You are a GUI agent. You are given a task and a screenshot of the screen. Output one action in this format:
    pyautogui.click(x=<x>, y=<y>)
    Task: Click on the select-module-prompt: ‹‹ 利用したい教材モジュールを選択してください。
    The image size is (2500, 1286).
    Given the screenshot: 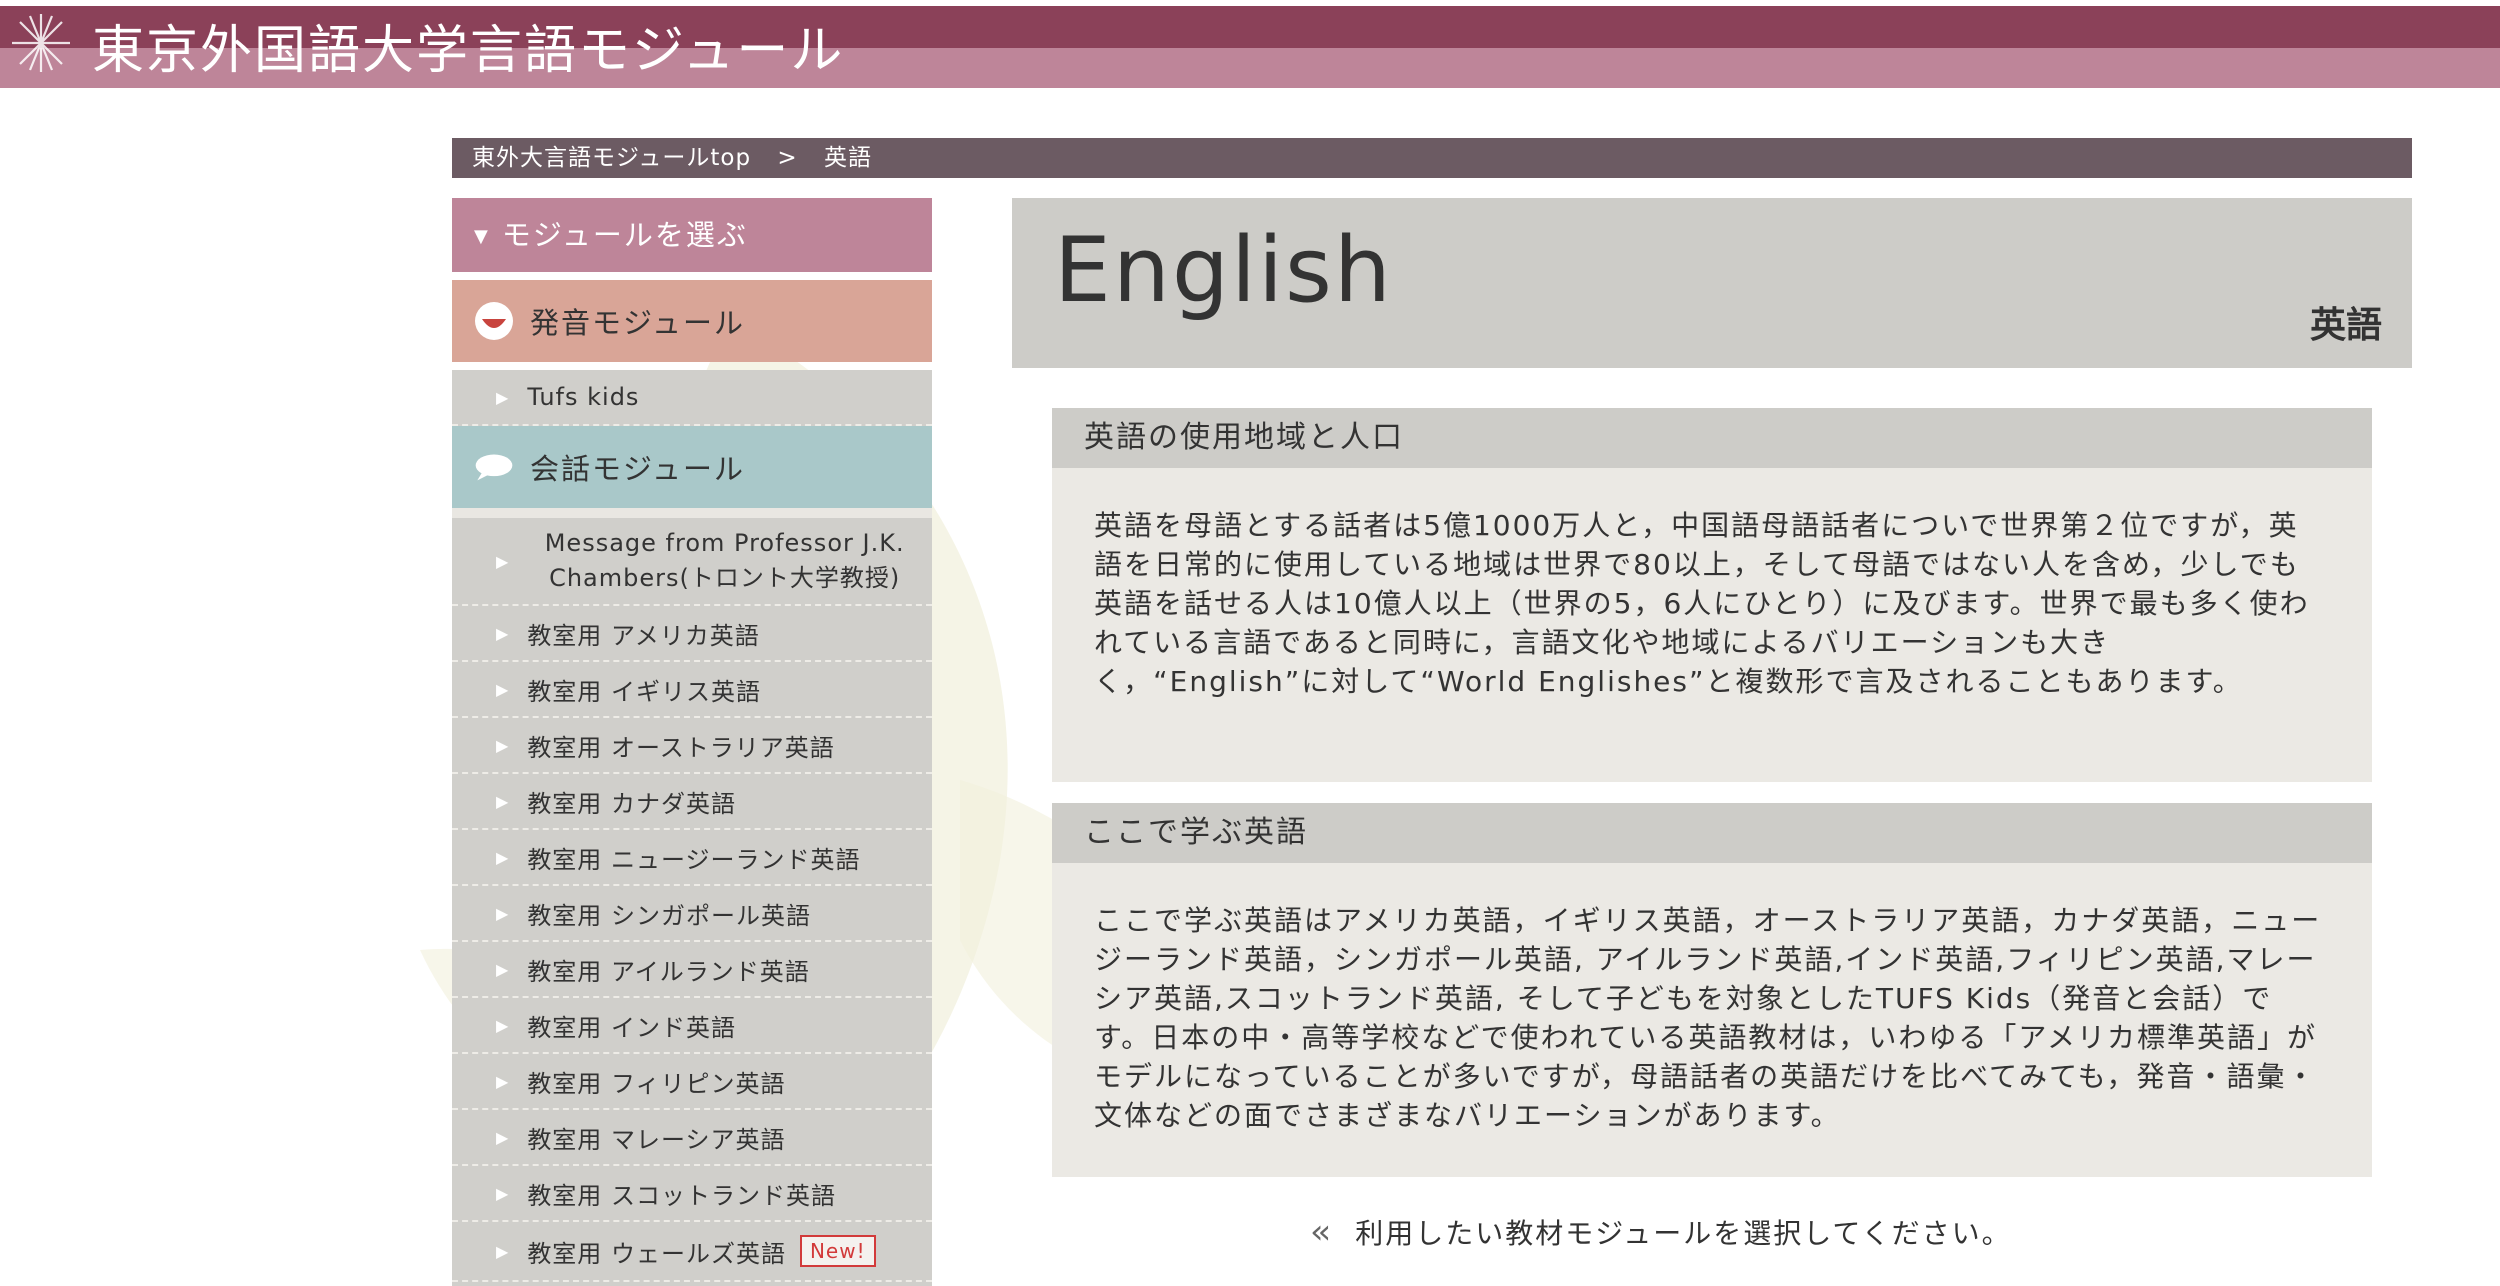 What is the action you would take?
    pyautogui.click(x=1661, y=1232)
    